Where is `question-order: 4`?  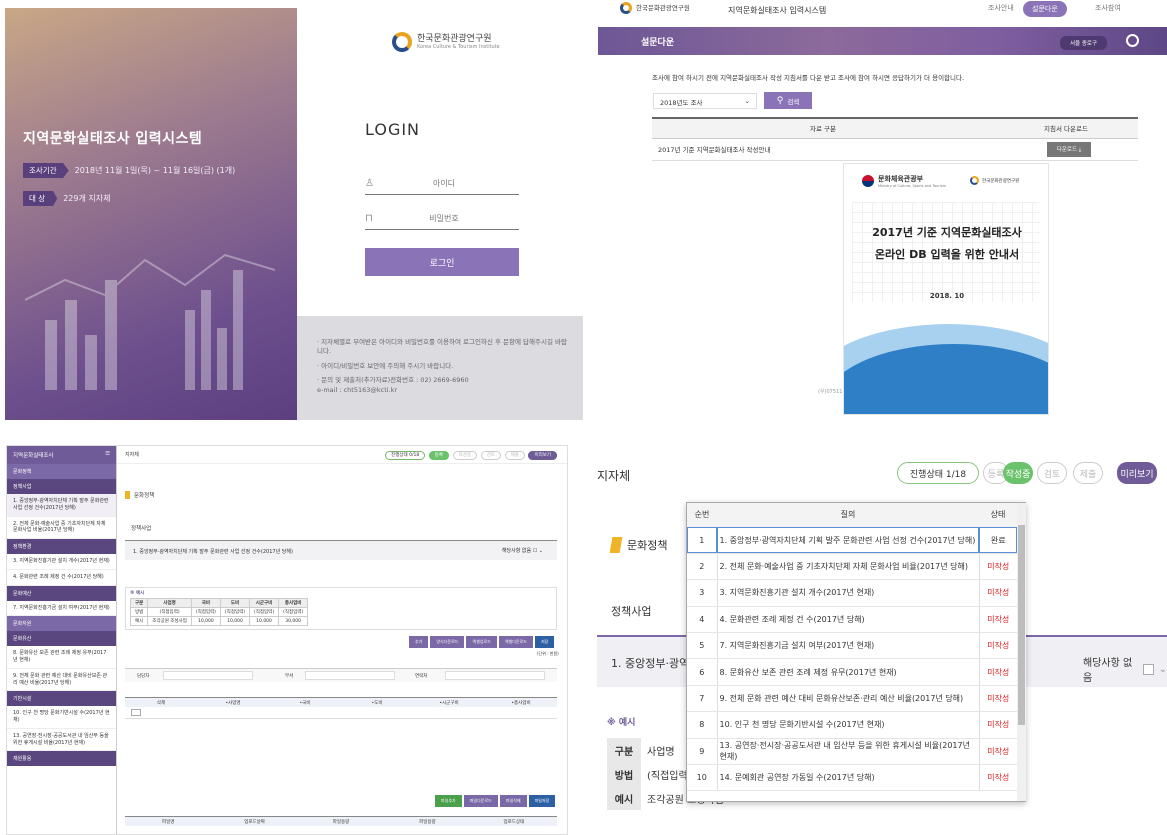
question-order: 4 is located at coordinates (702, 620).